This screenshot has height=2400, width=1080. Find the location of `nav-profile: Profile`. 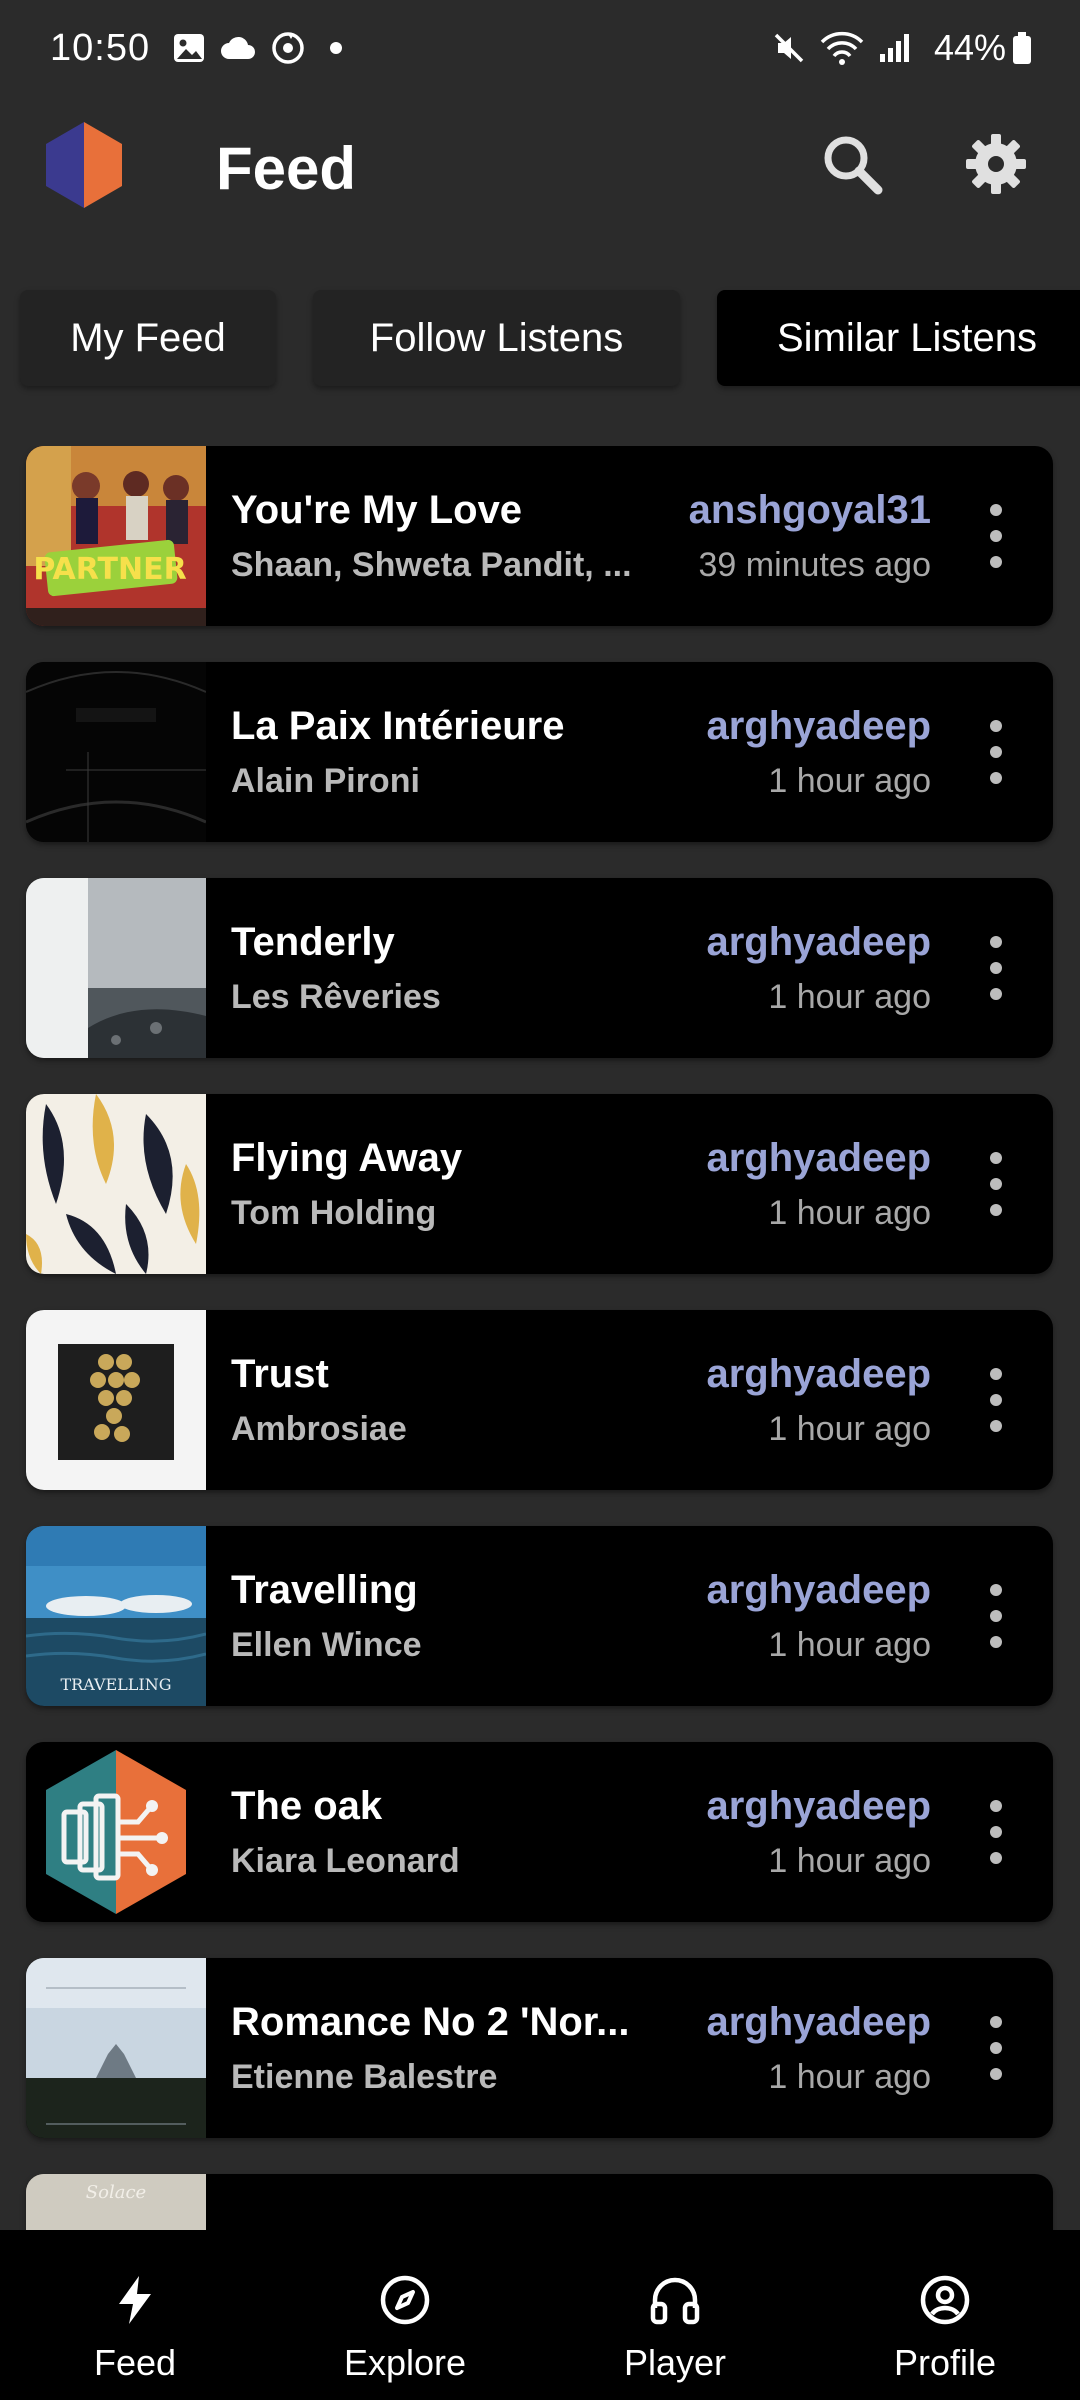

nav-profile: Profile is located at coordinates (945, 2315).